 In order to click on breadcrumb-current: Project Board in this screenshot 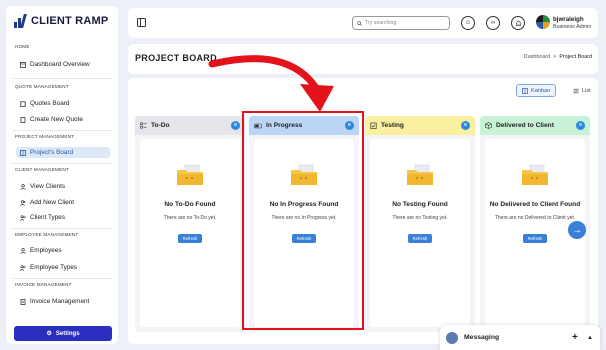, I will do `click(575, 57)`.